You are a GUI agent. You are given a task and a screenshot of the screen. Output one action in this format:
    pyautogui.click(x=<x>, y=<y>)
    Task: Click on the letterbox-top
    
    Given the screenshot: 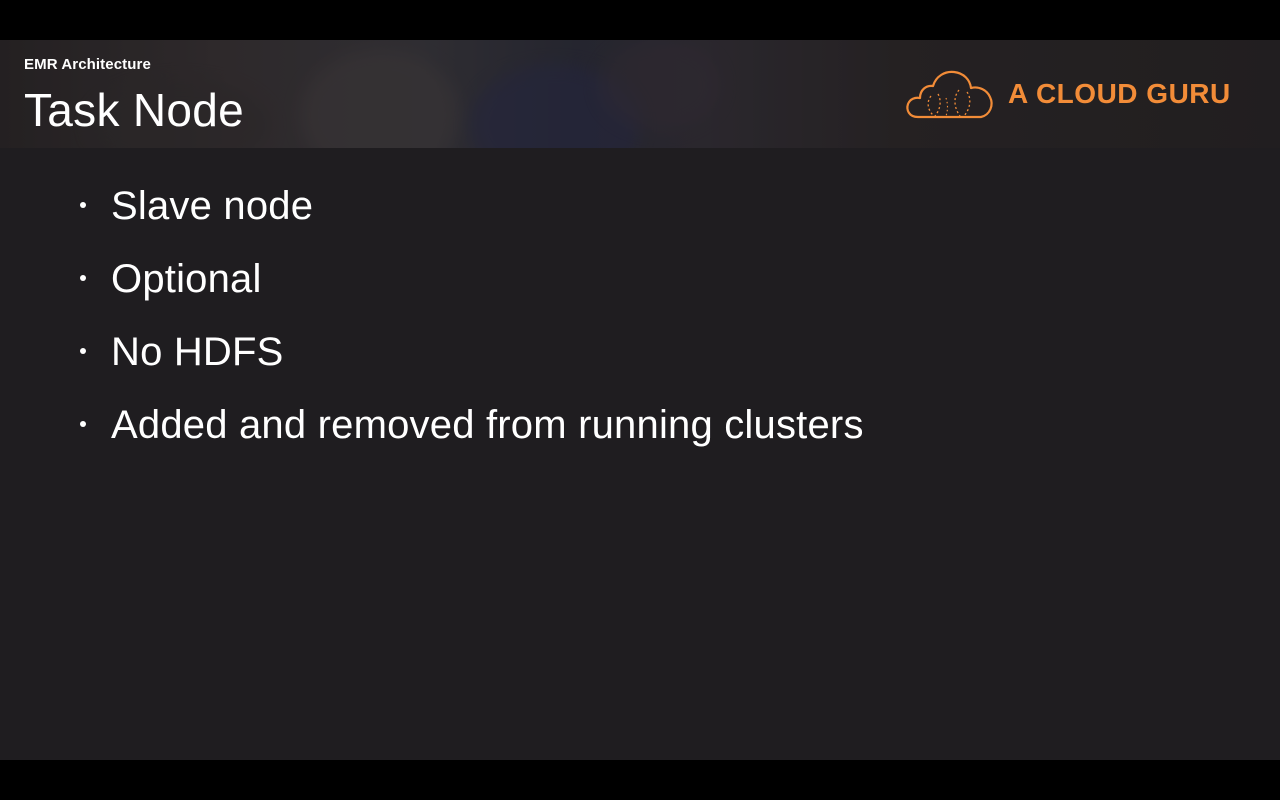 What is the action you would take?
    pyautogui.click(x=640, y=20)
    